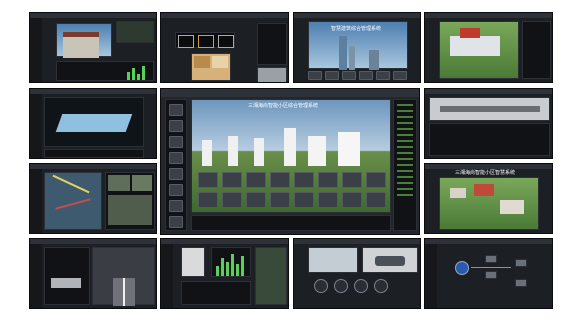 The image size is (580, 323). What do you see at coordinates (73, 201) in the screenshot?
I see `gis-map` at bounding box center [73, 201].